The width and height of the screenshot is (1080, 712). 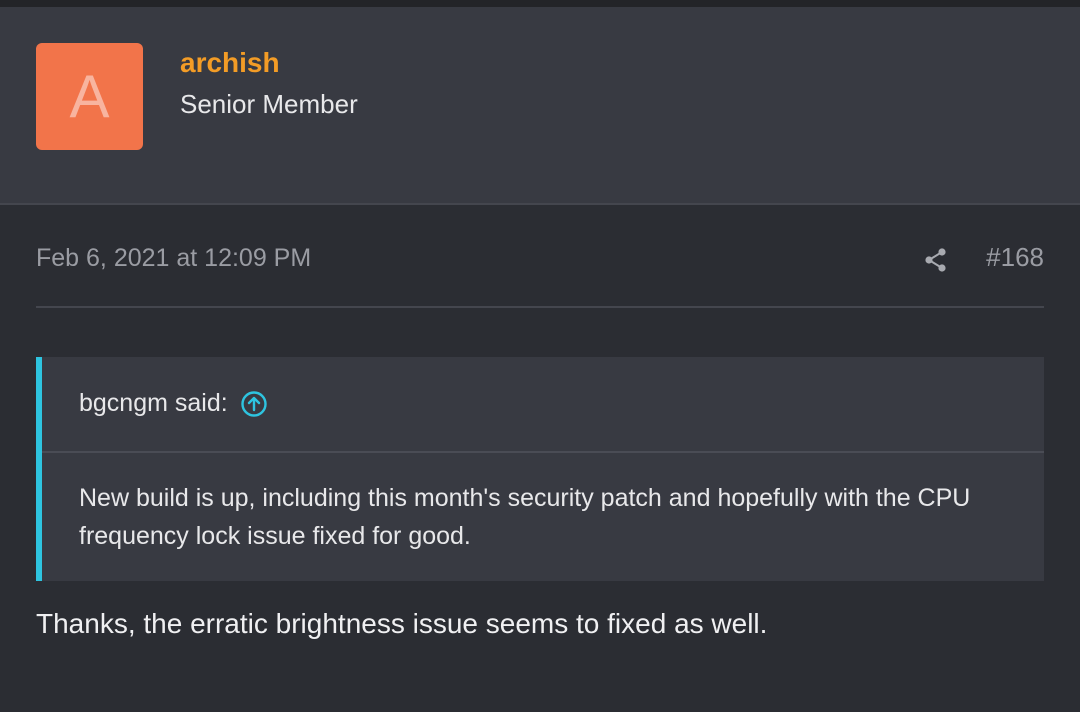 I want to click on share-icon, so click(x=936, y=260).